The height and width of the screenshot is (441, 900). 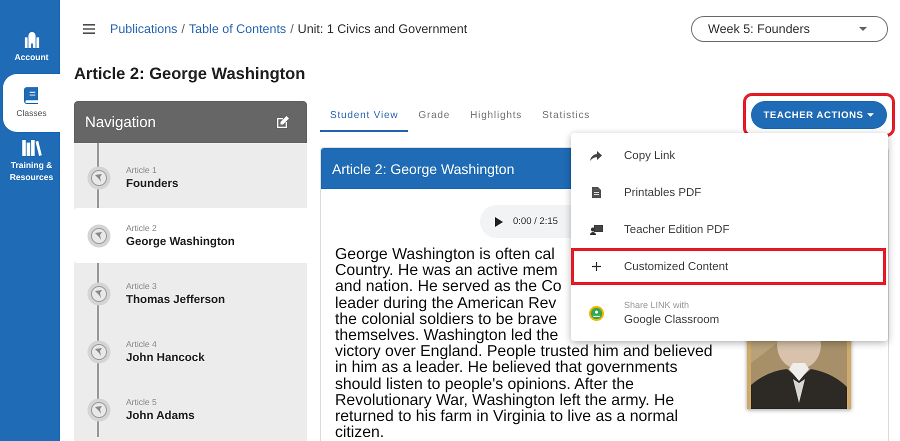 I want to click on tab: Highlights, so click(x=496, y=117).